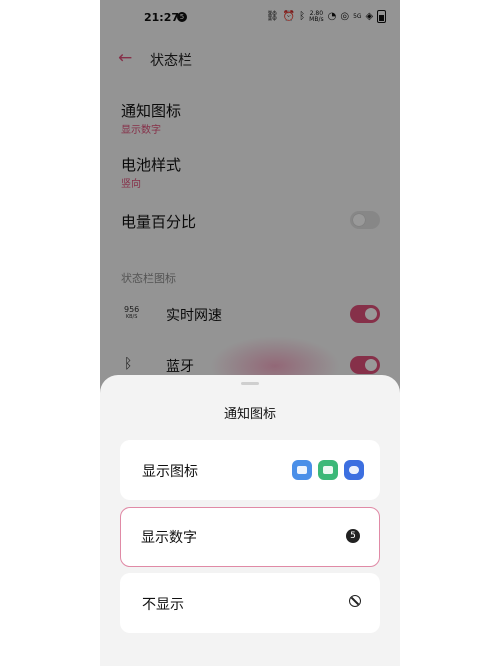 This screenshot has height=666, width=500. I want to click on option-show-number: 显示数字 5, so click(250, 537).